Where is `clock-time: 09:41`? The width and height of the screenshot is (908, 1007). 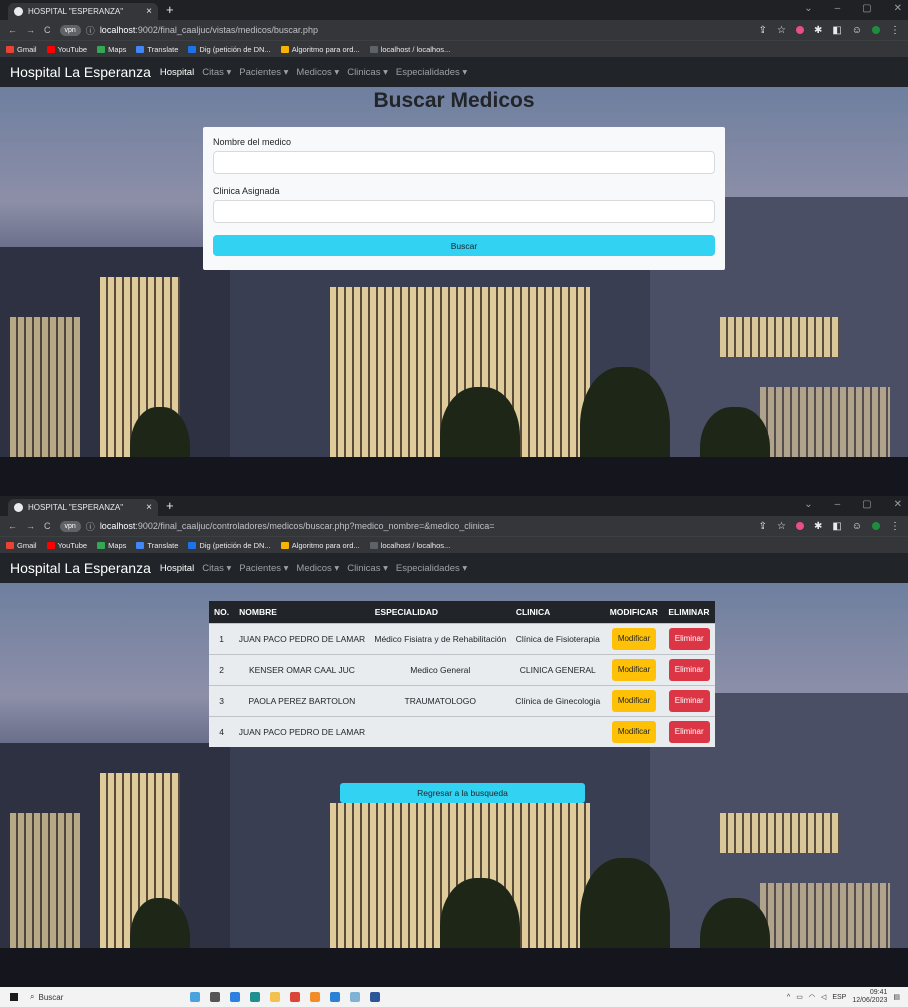
clock-time: 09:41 is located at coordinates (878, 992).